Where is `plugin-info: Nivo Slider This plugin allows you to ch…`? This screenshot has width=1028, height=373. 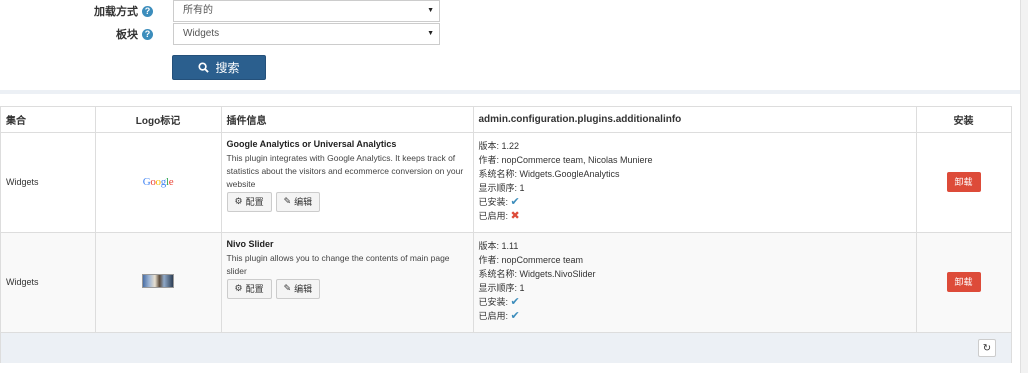
plugin-info: Nivo Slider This plugin allows you to ch… is located at coordinates (347, 282).